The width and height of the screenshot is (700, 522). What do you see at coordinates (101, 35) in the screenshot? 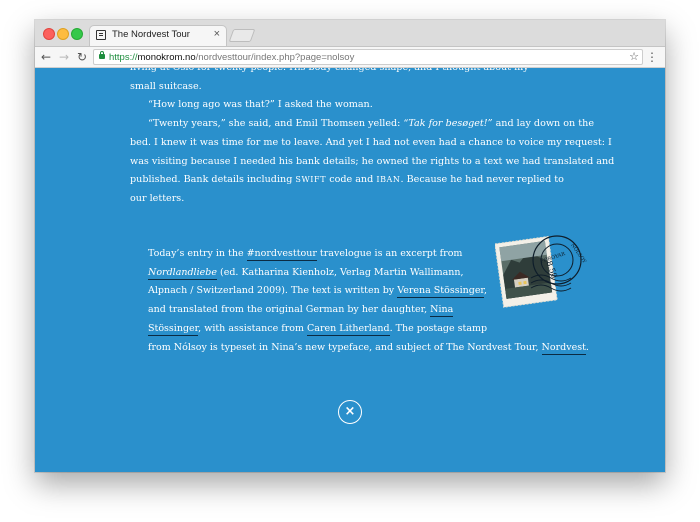
I see `page-favicon-icon` at bounding box center [101, 35].